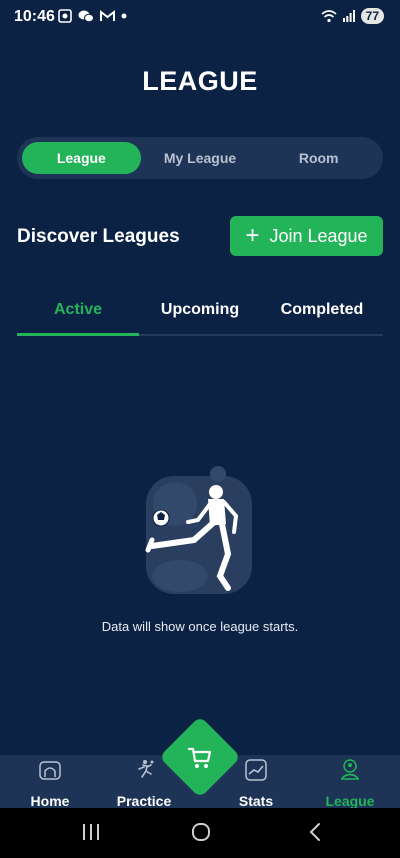  I want to click on wechat-icon, so click(86, 16).